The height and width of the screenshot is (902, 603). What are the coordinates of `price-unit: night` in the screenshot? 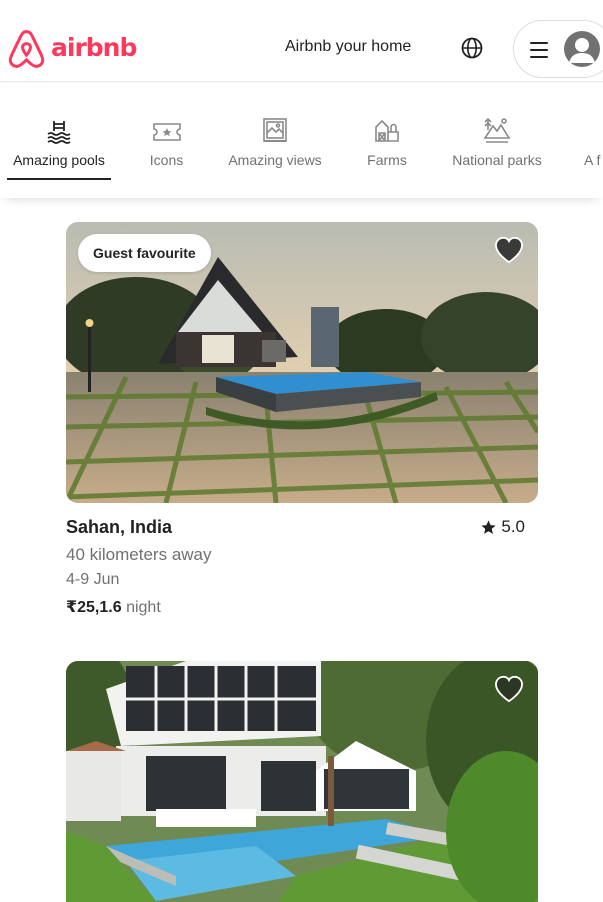 It's located at (143, 607).